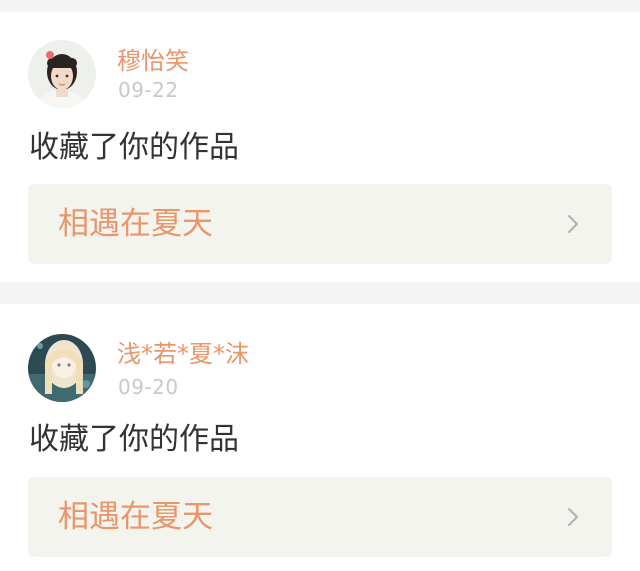  Describe the element at coordinates (183, 354) in the screenshot. I see `username: 浅*若*夏*沫` at that location.